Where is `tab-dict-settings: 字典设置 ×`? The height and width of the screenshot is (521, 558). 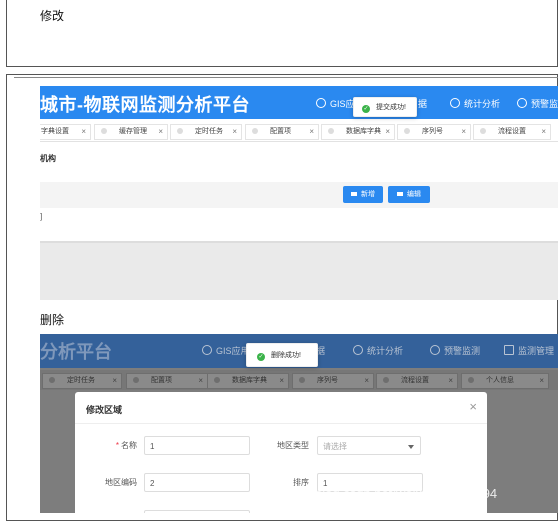
tab-dict-settings: 字典设置 × is located at coordinates (65, 132).